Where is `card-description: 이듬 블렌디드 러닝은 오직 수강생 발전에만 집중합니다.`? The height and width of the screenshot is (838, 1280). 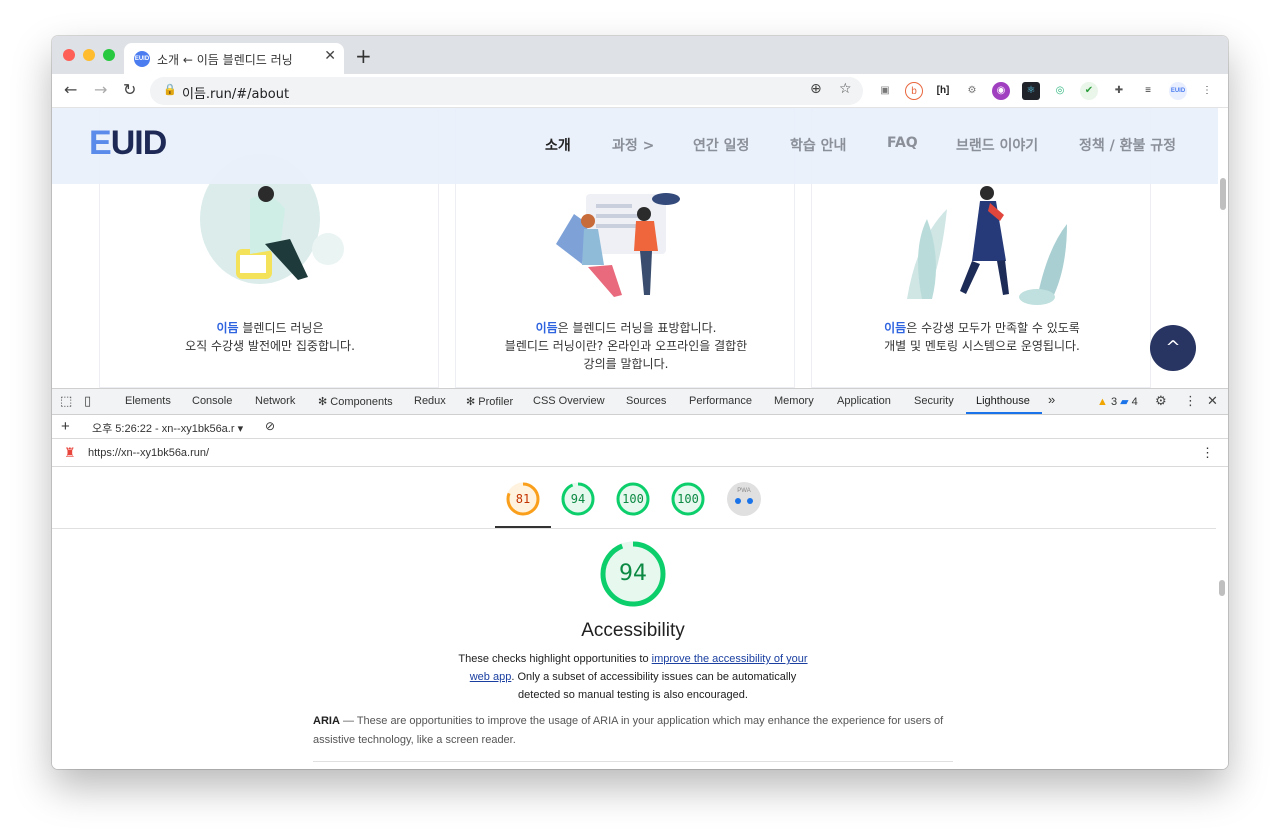 card-description: 이듬 블렌디드 러닝은 오직 수강생 발전에만 집중합니다. is located at coordinates (270, 337).